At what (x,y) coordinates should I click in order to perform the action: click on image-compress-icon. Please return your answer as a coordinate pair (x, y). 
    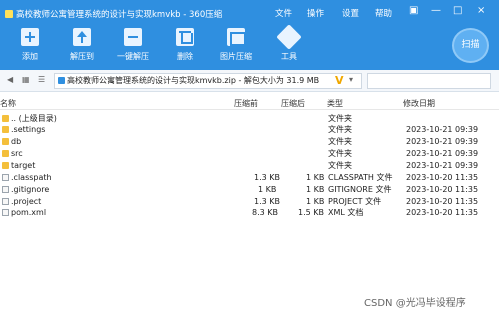
    Looking at the image, I should click on (236, 37).